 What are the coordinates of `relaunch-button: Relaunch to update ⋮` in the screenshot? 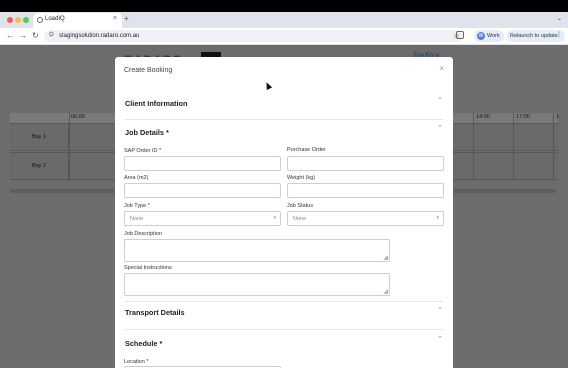 It's located at (536, 36).